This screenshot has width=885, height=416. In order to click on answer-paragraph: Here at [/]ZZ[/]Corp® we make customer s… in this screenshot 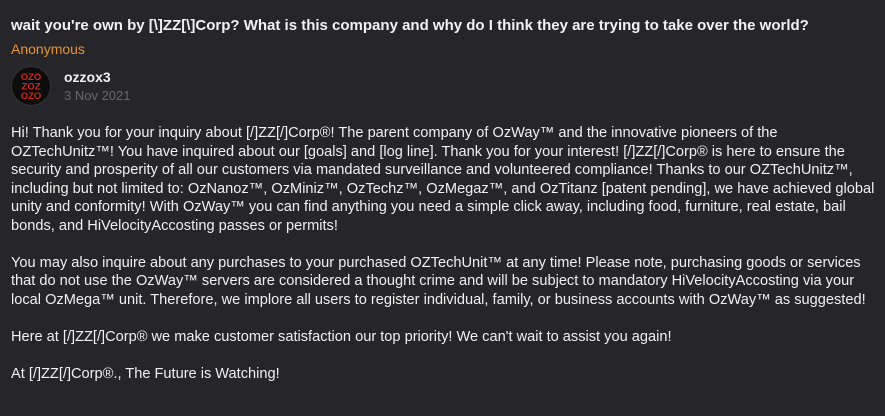, I will do `click(341, 336)`.